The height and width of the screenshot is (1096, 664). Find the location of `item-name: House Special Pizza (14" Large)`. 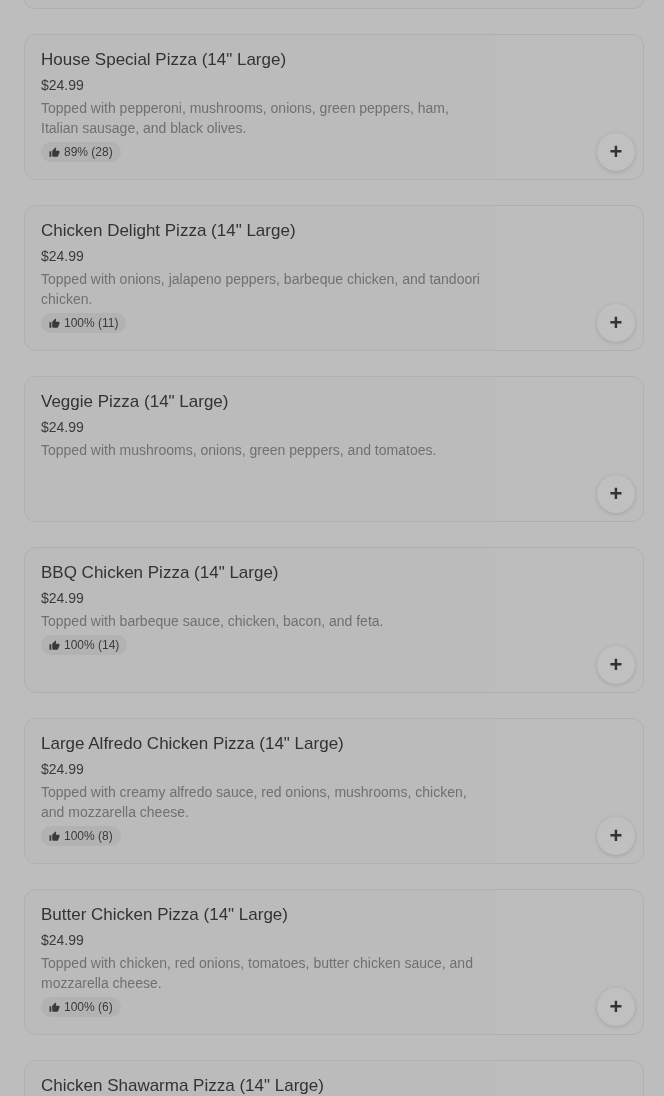

item-name: House Special Pizza (14" Large) is located at coordinates (164, 60).